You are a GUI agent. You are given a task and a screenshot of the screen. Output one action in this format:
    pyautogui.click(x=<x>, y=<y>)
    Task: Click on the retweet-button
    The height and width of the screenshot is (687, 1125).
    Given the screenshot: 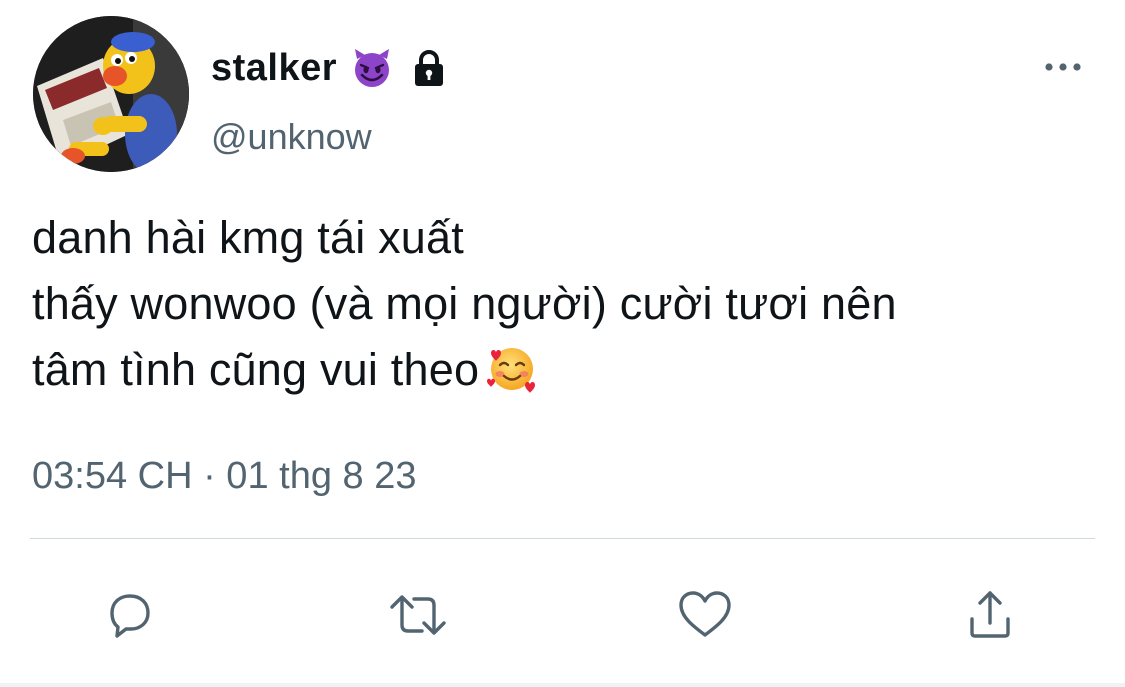 What is the action you would take?
    pyautogui.click(x=418, y=615)
    